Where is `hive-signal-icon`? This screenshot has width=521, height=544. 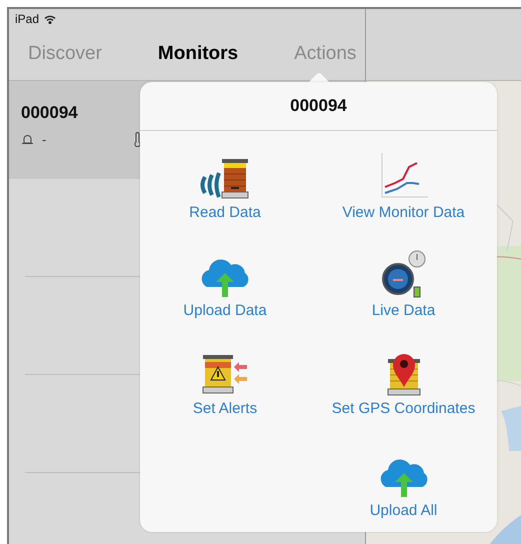 hive-signal-icon is located at coordinates (225, 179).